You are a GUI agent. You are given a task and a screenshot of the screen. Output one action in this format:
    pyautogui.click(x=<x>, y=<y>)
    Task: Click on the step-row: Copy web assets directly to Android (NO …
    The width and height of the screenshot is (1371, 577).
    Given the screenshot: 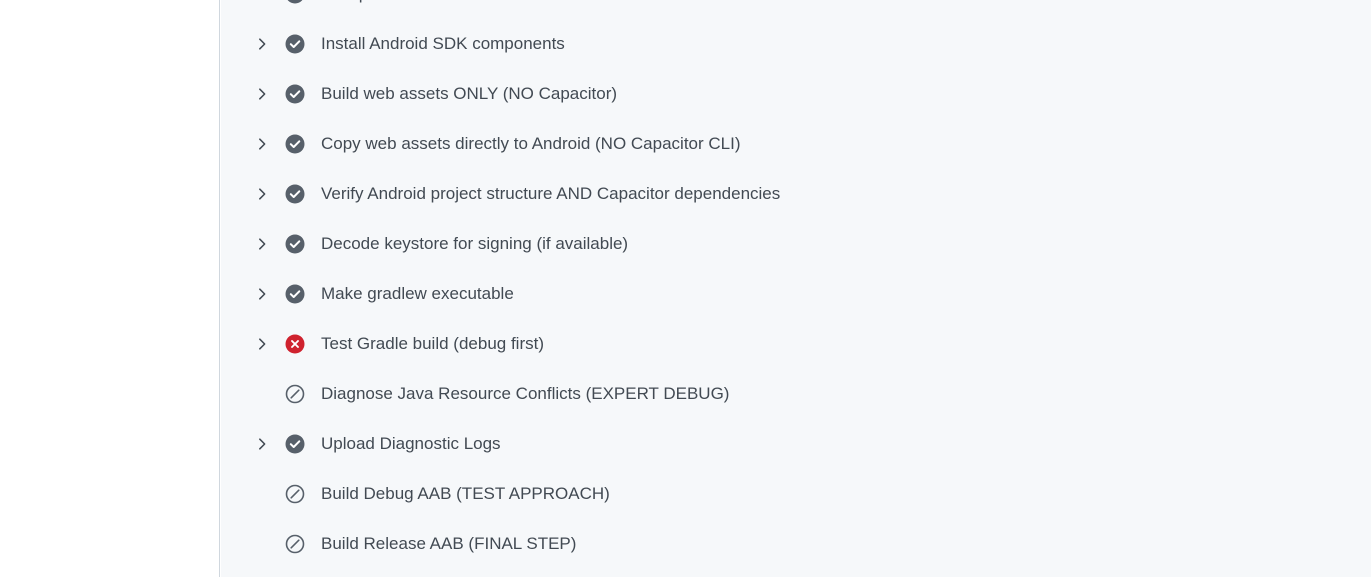 What is the action you would take?
    pyautogui.click(x=796, y=144)
    